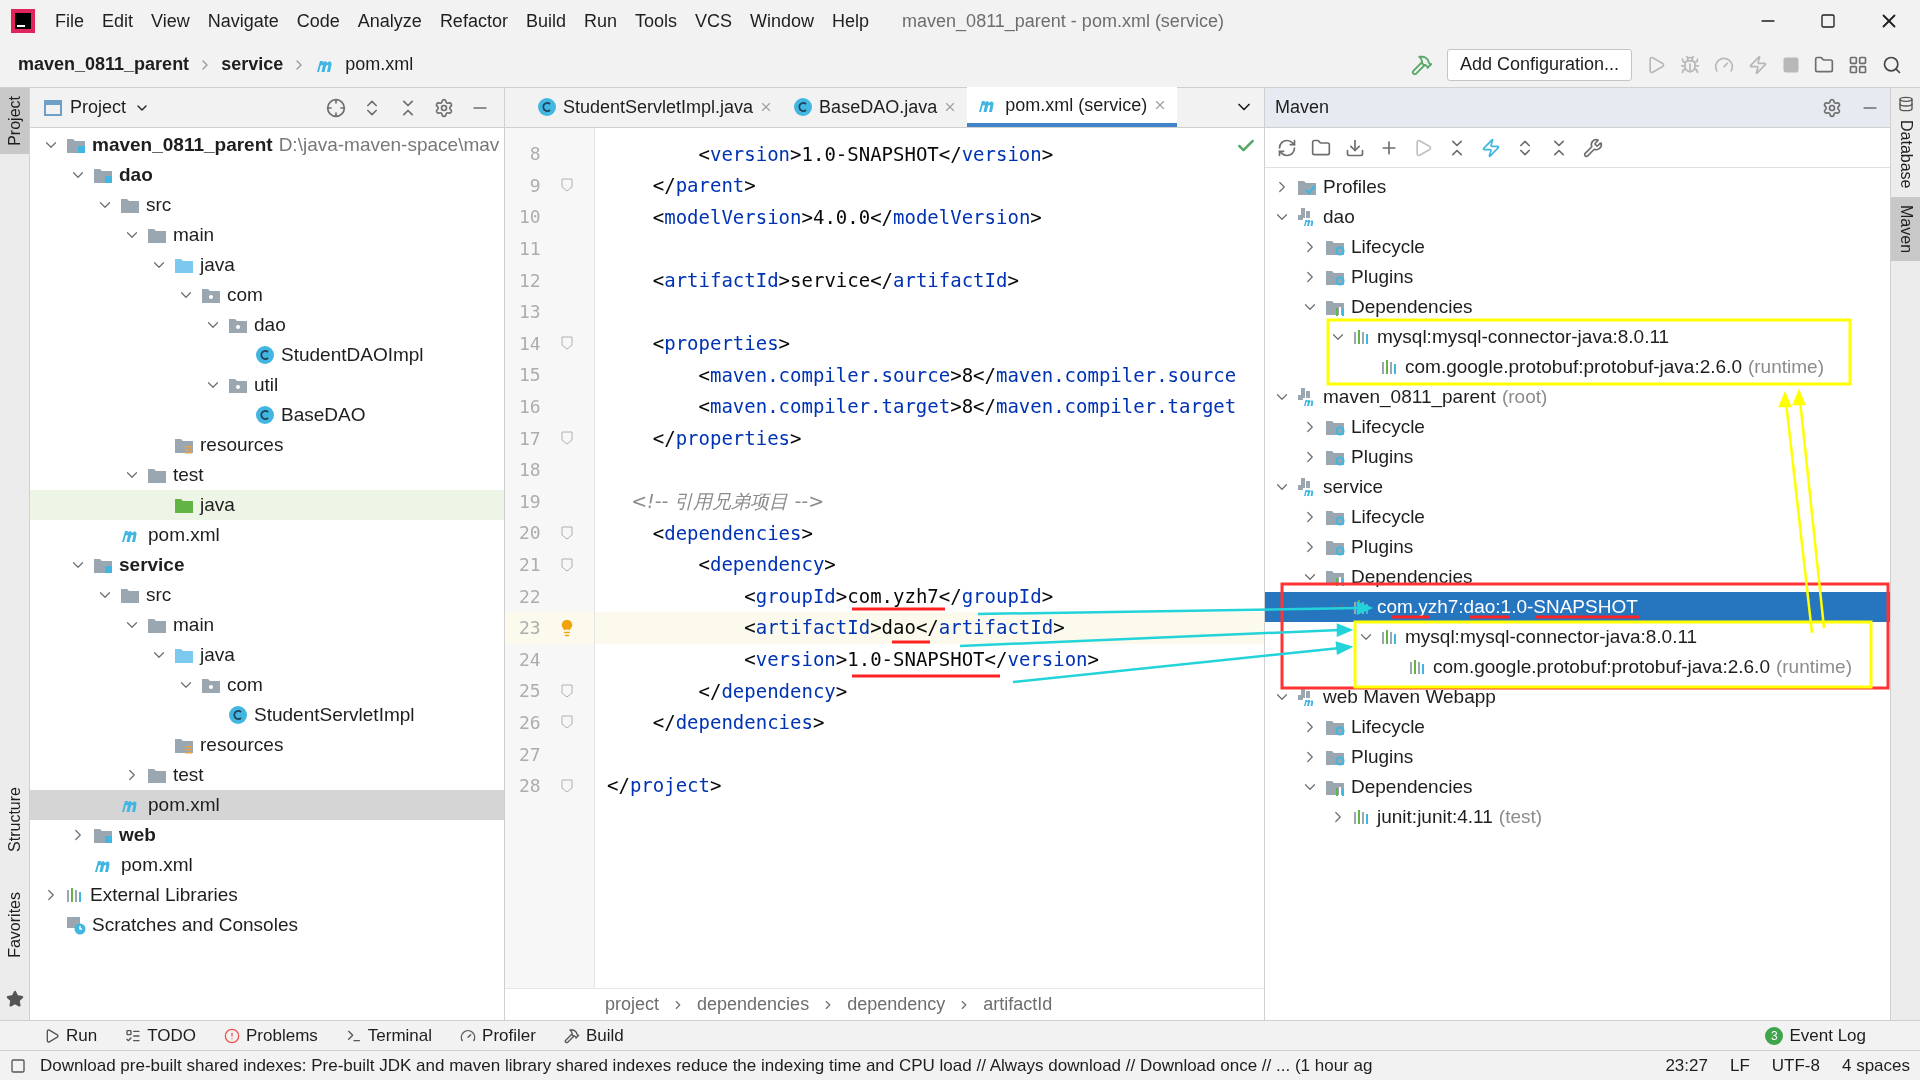  I want to click on build-icon, so click(1421, 64).